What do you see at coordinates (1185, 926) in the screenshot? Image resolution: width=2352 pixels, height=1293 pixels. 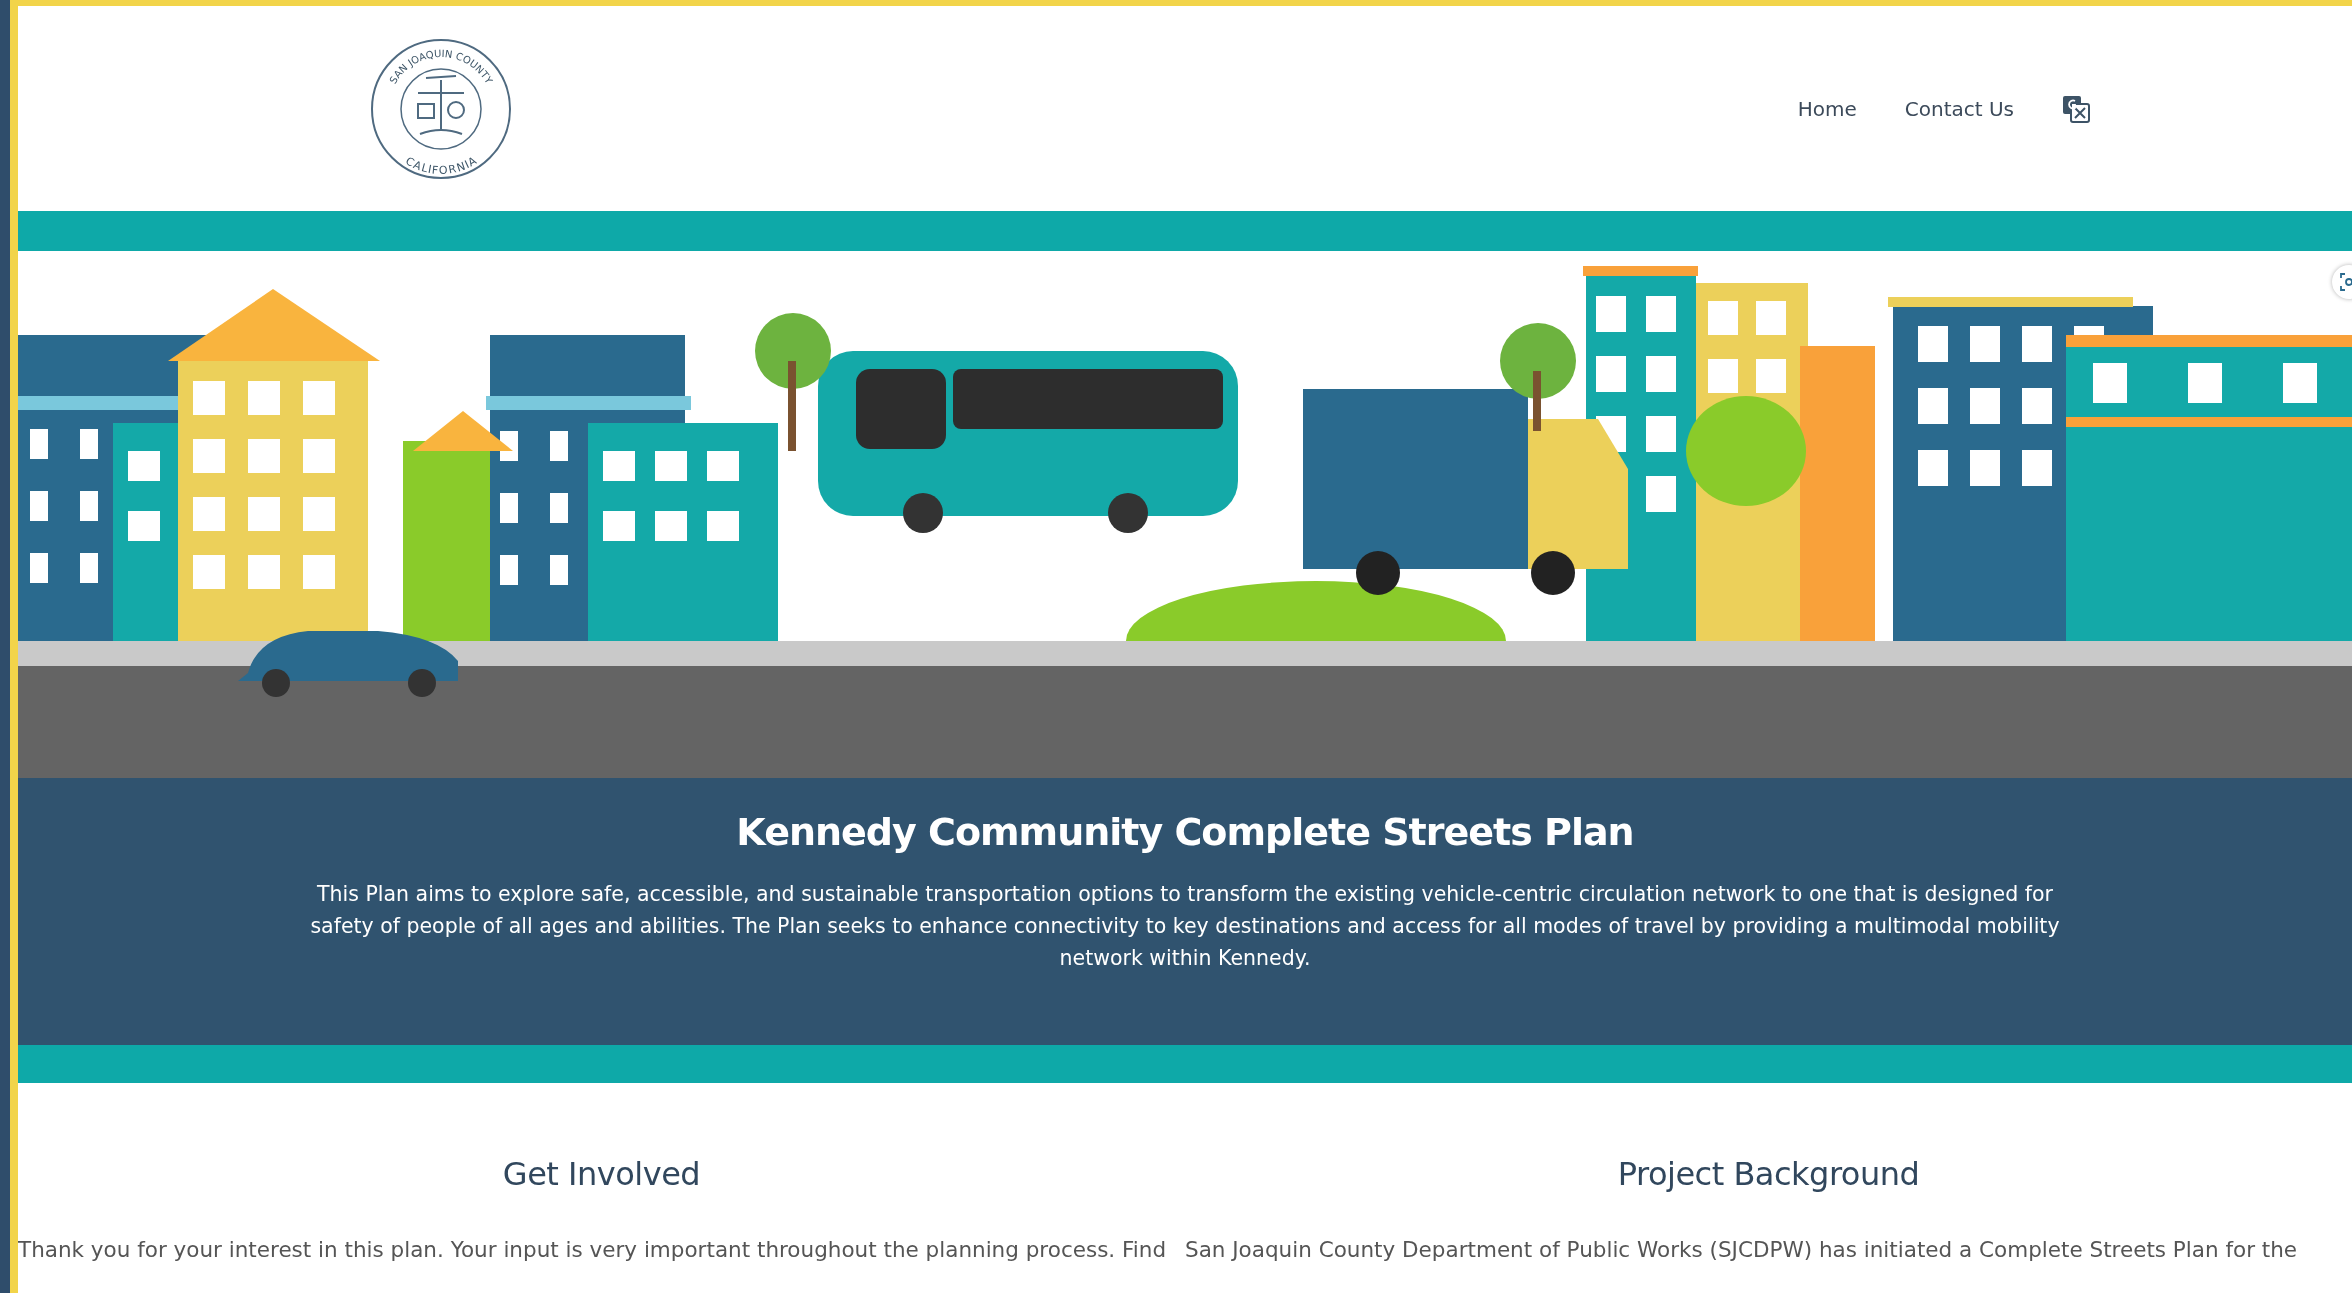 I see `hero-description: This Plan aims to explore safe, accessible, and sustainable transportation options to transform the existing vehicle-centric circulation network to one that is designed for safety of people of all ages and abilities. The Plan seeks to enhance connectivity to key destinations and access for all modes of travel by providing a multimodal mobility network within Kennedy.` at bounding box center [1185, 926].